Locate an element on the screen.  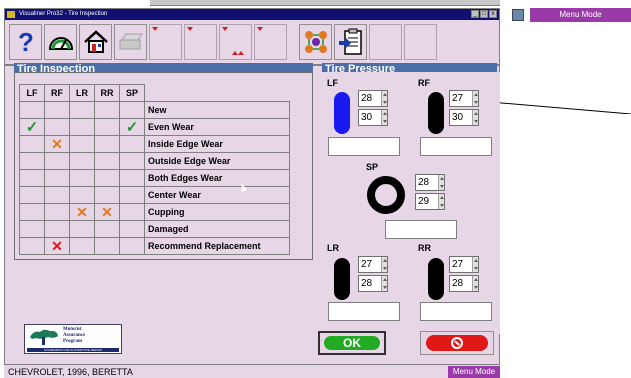
rf-note-field is located at coordinates (456, 146).